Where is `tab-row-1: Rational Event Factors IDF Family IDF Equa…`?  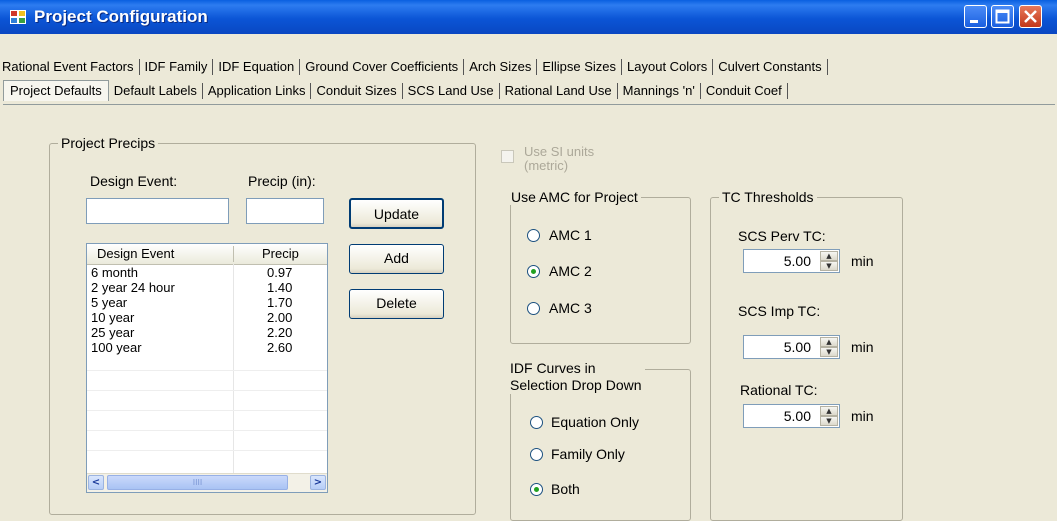 tab-row-1: Rational Event Factors IDF Family IDF Equa… is located at coordinates (414, 67).